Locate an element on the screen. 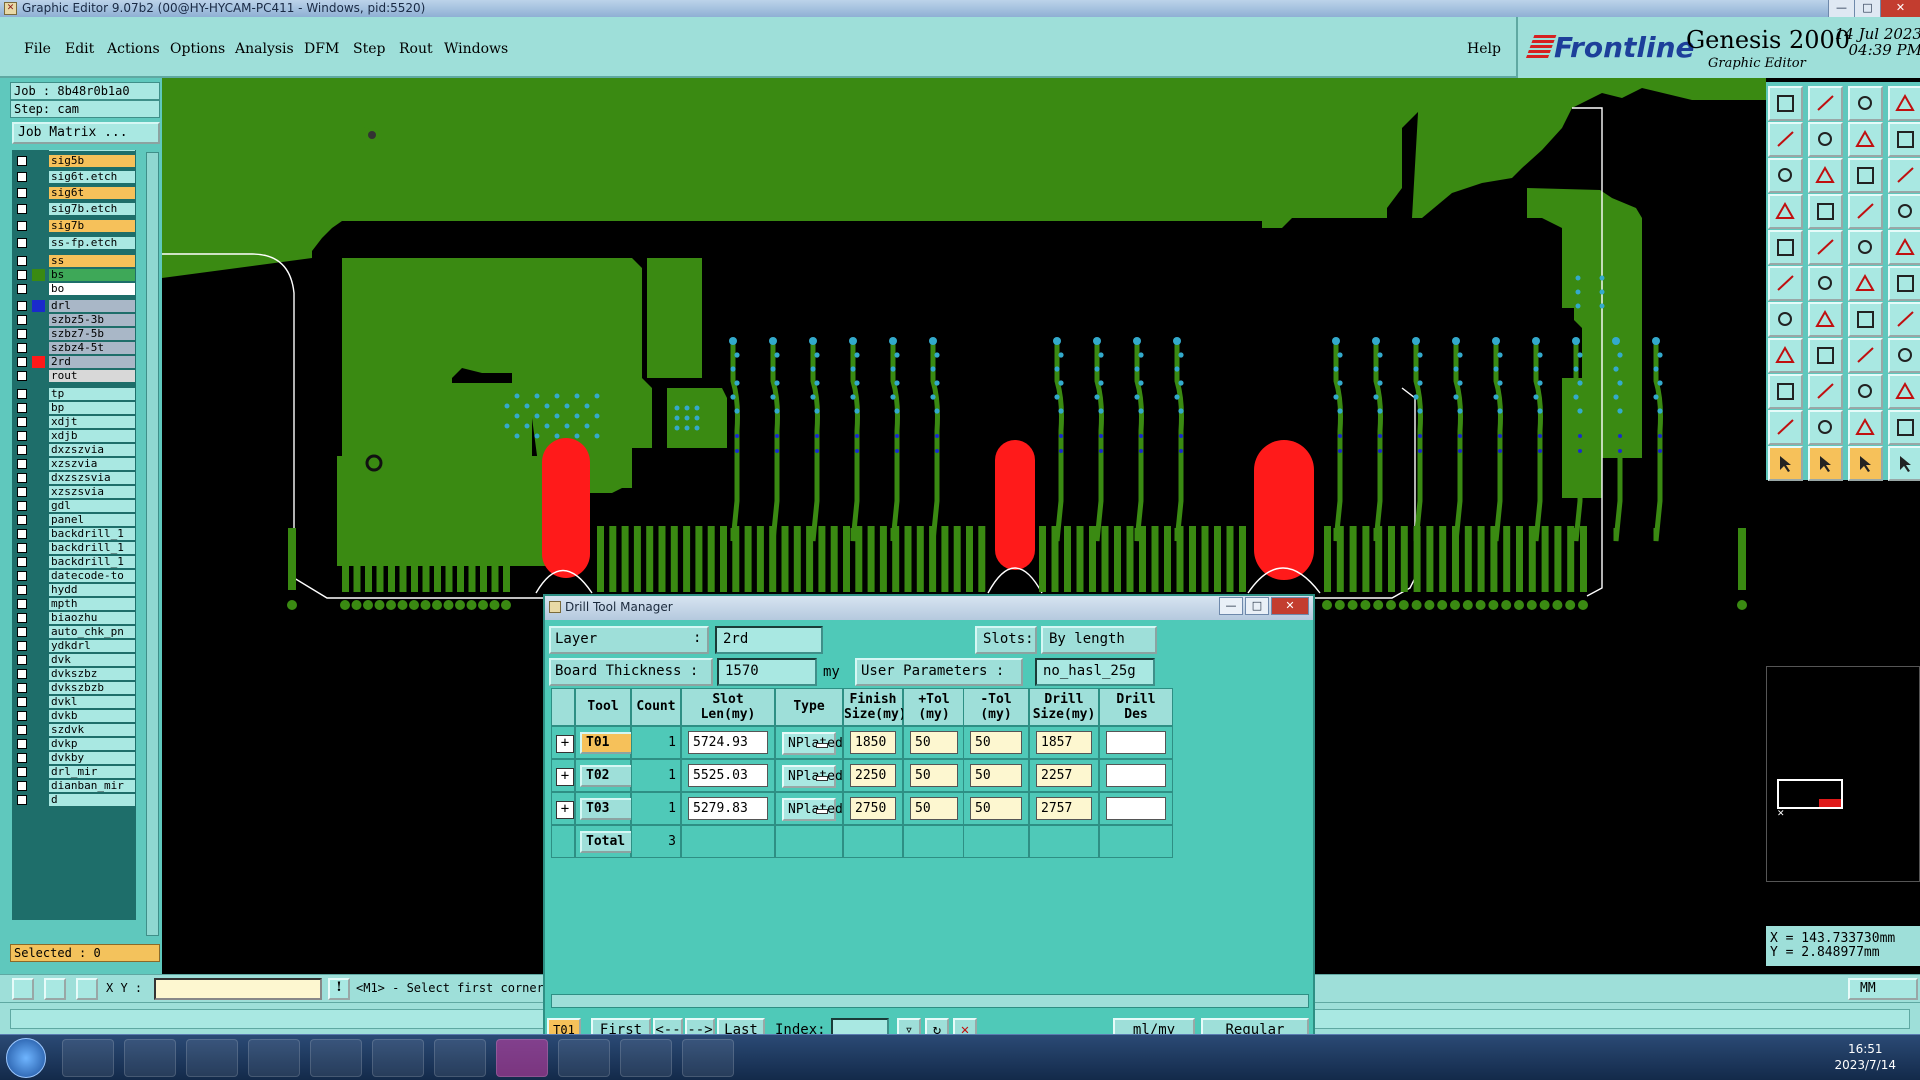  taskbar-arrow-icon is located at coordinates (646, 1058).